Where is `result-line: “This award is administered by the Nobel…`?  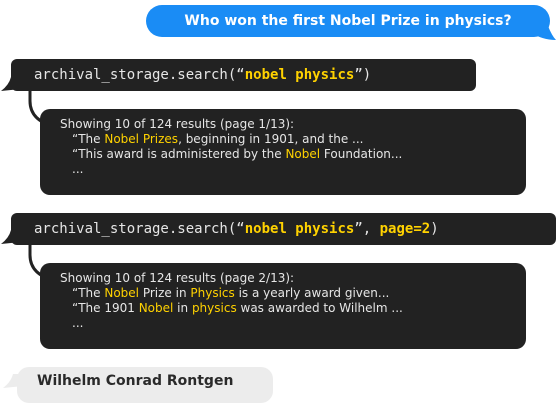
result-line: “This award is administered by the Nobel… is located at coordinates (237, 154).